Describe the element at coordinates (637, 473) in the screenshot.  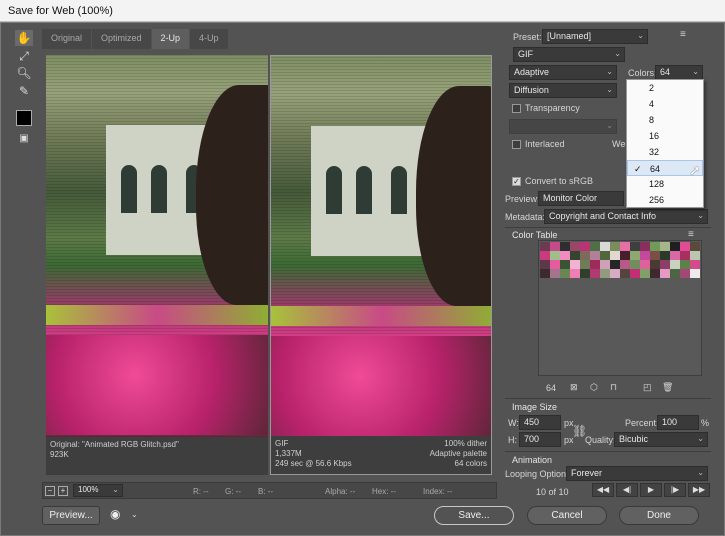
I see `looping-select: Forever ⌄` at that location.